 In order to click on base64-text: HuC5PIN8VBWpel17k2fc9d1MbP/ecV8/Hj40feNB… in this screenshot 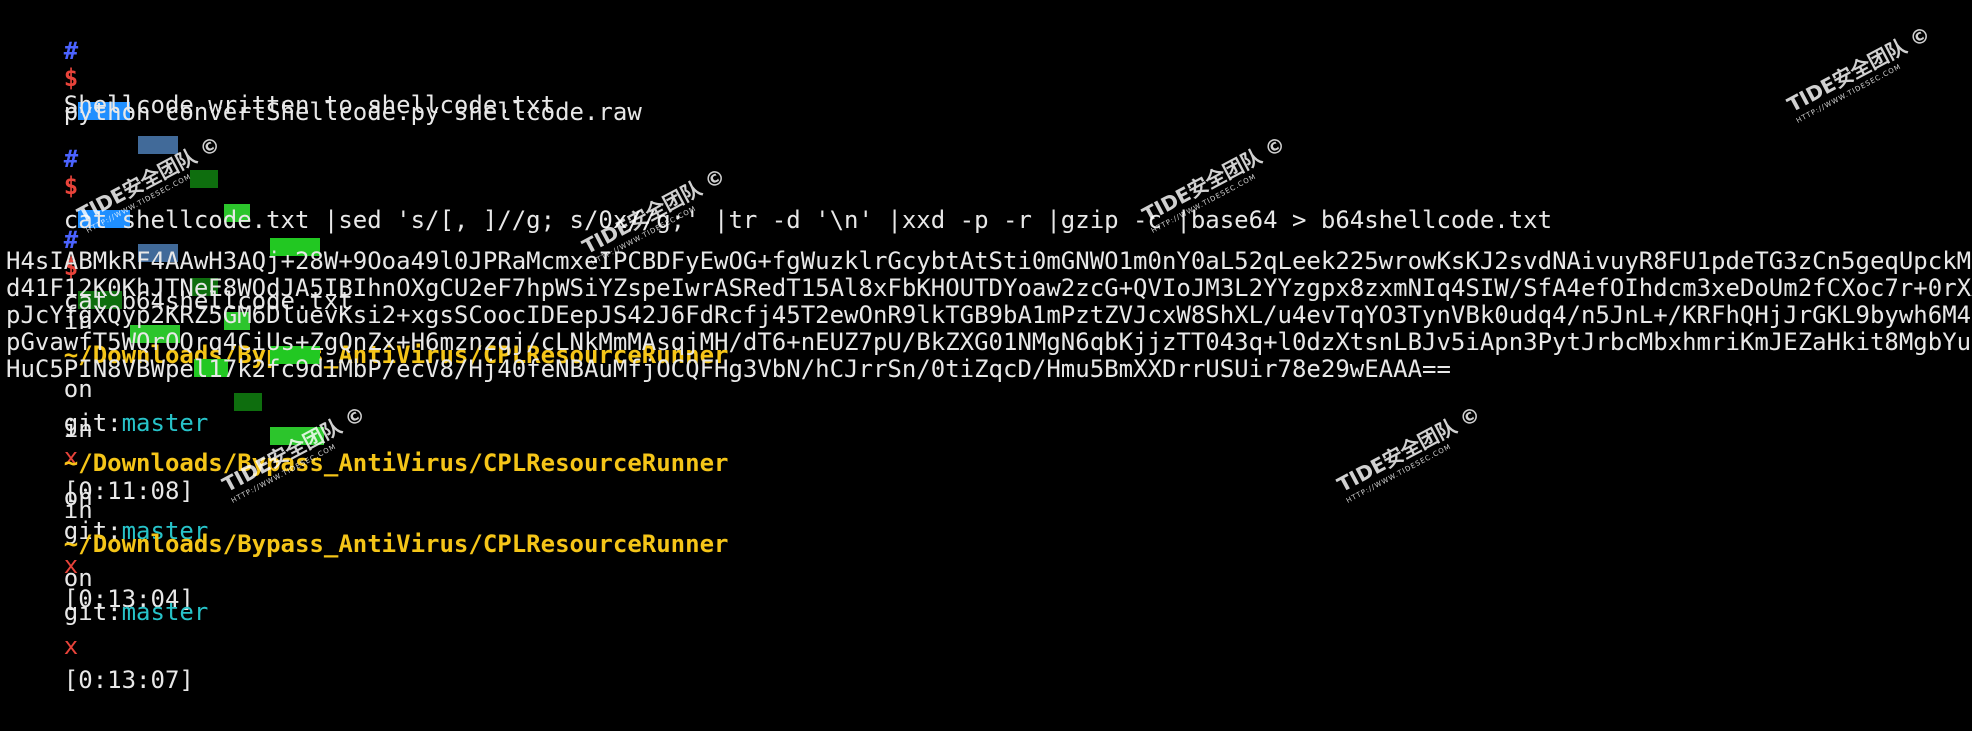, I will do `click(728, 369)`.